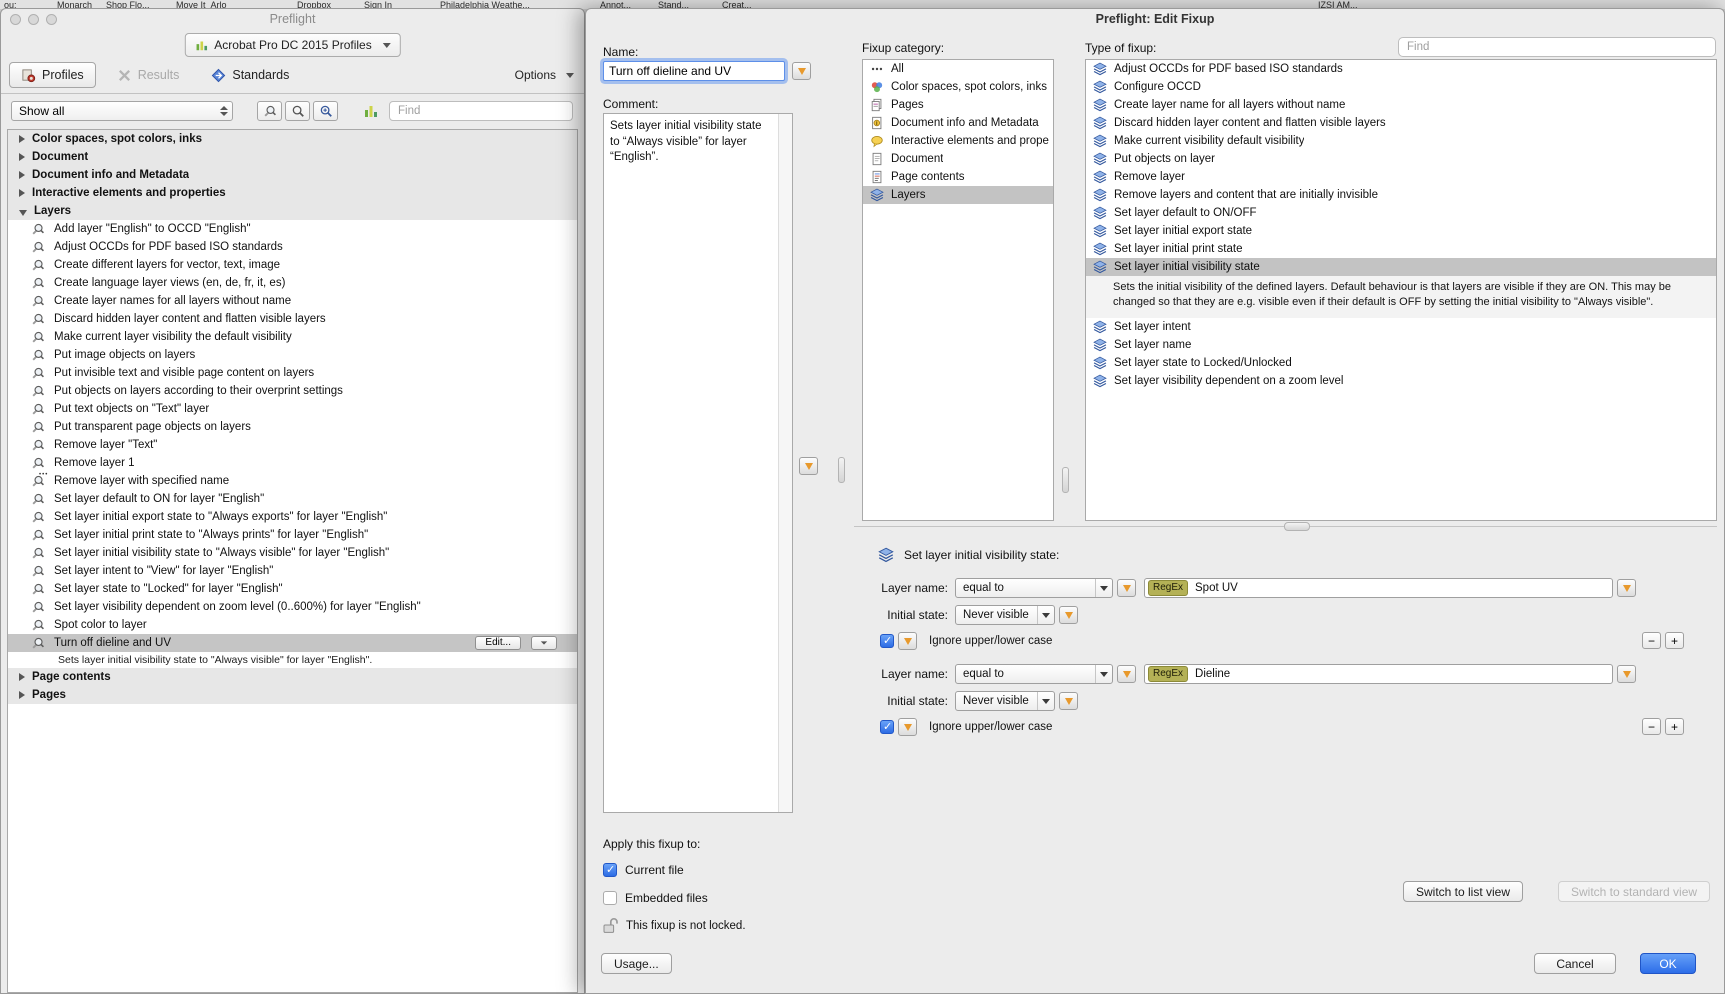 The height and width of the screenshot is (994, 1725). Describe the element at coordinates (958, 177) in the screenshot. I see `fixup-category-item: Page contents` at that location.